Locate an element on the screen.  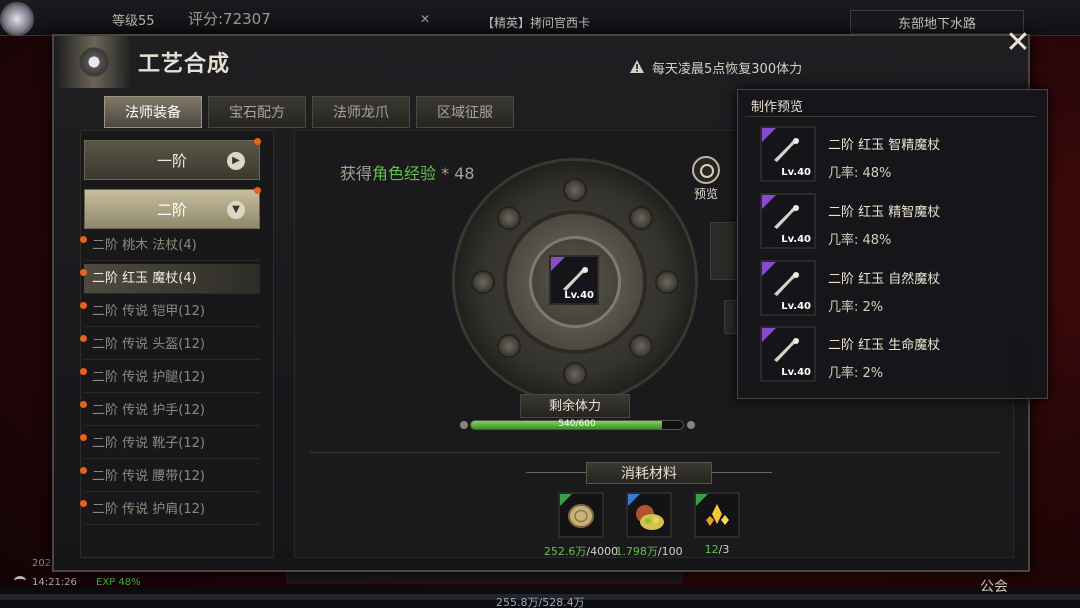
guild-button: 公会 is located at coordinates (994, 586).